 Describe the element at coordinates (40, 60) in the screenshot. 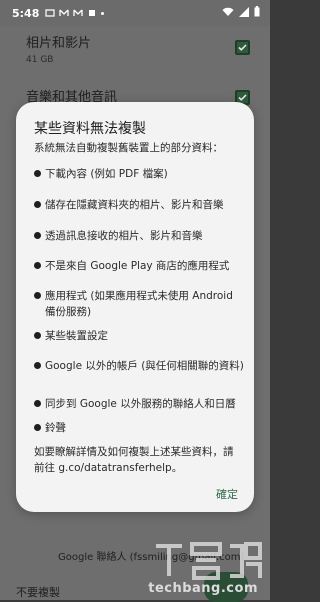

I see `list-item-subtitle: 41 GB` at that location.